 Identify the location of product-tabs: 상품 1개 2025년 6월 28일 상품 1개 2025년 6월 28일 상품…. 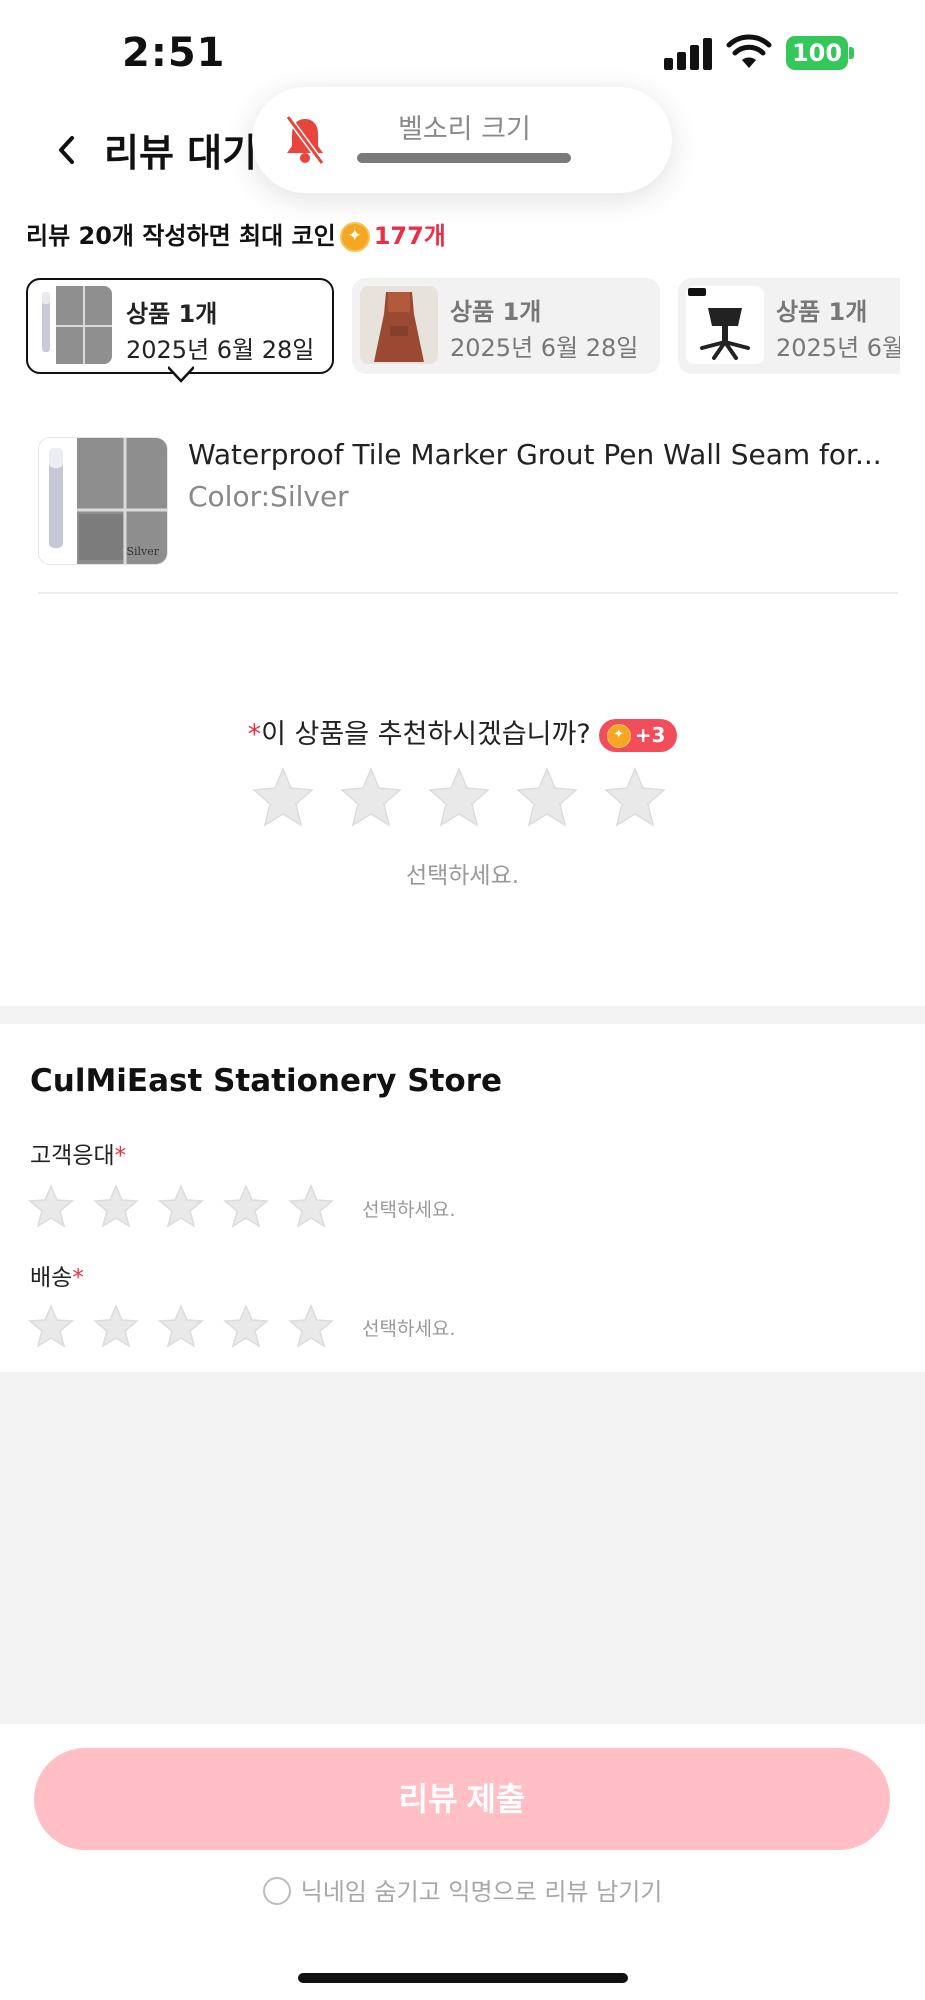
(463, 326).